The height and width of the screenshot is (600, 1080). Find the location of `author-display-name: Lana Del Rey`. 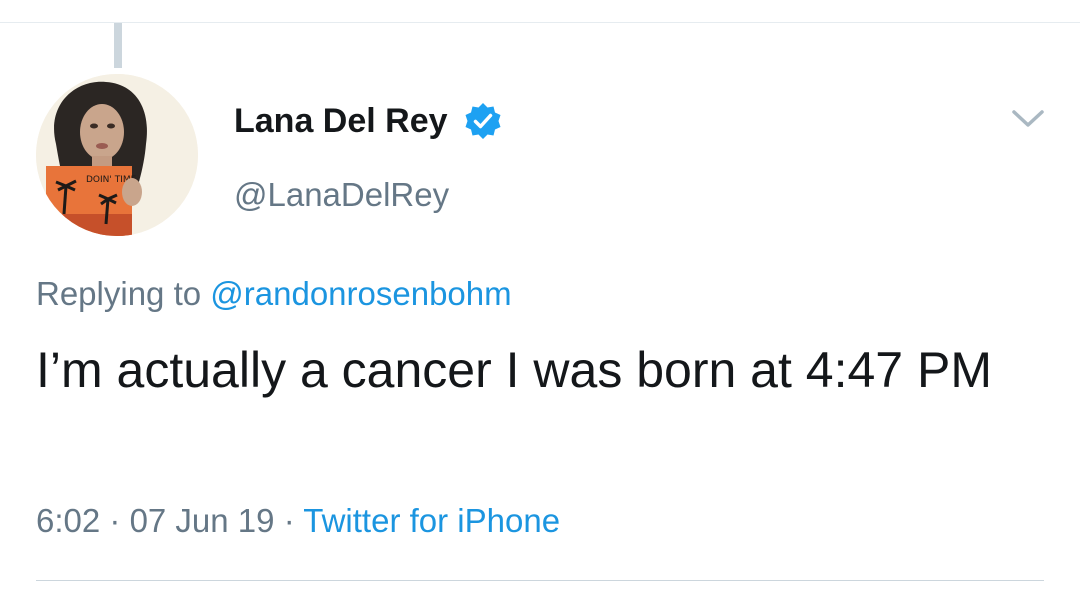

author-display-name: Lana Del Rey is located at coordinates (341, 121).